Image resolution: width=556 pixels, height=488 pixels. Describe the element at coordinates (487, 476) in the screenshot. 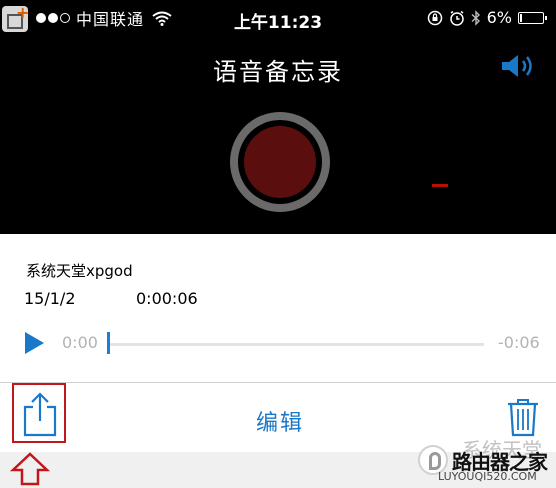

I see `watermark-site: LUYOUQI520.COM` at that location.